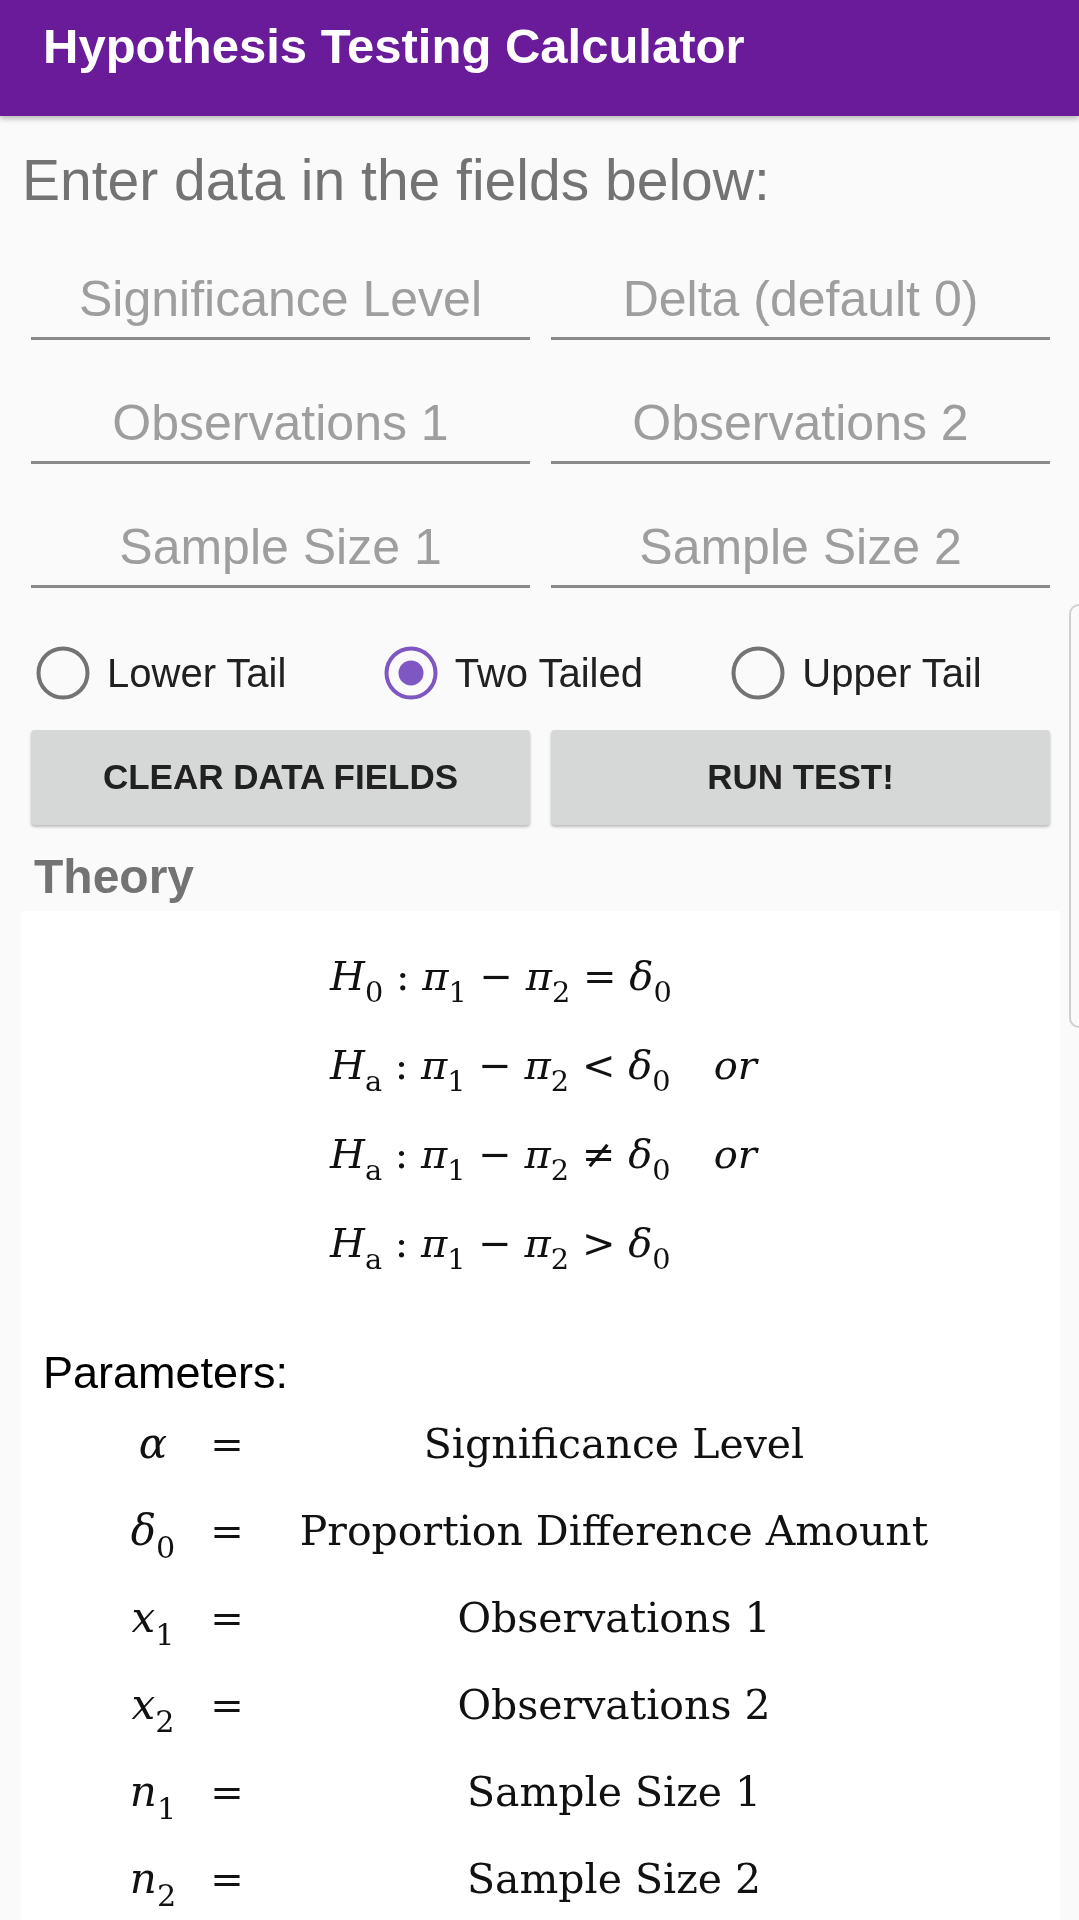  What do you see at coordinates (153, 1791) in the screenshot?
I see `math-symbol: n$_{1}$` at bounding box center [153, 1791].